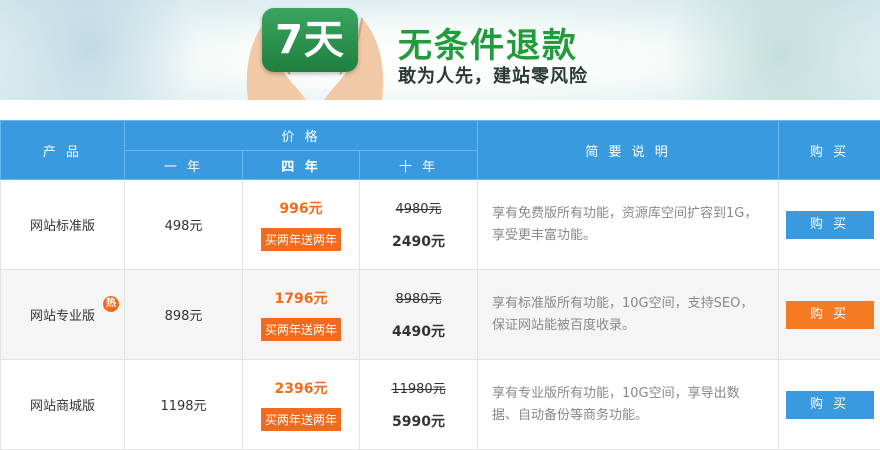 The width and height of the screenshot is (880, 450). What do you see at coordinates (418, 332) in the screenshot?
I see `price-ten-year: 4490元` at bounding box center [418, 332].